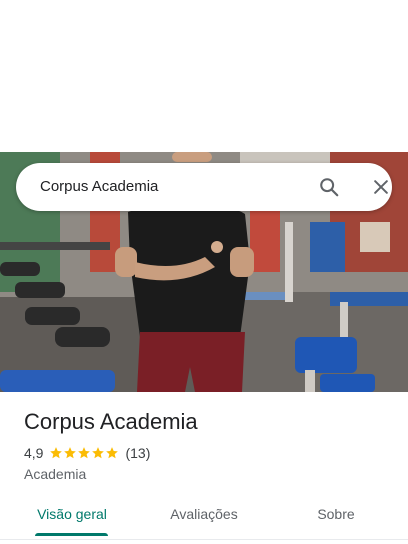 This screenshot has height=544, width=408. I want to click on place-category: Academia, so click(55, 474).